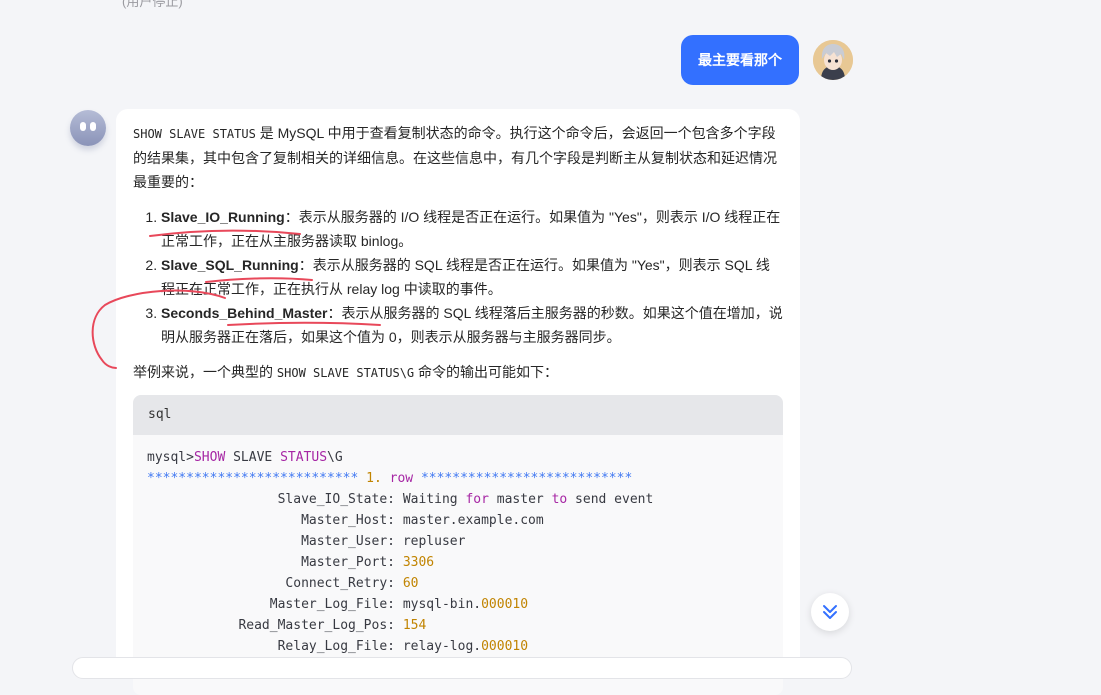  What do you see at coordinates (88, 128) in the screenshot?
I see `assistant-avatar` at bounding box center [88, 128].